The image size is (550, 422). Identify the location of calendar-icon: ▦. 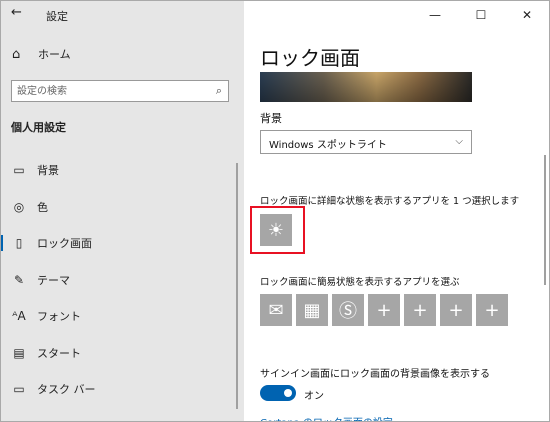
(312, 310).